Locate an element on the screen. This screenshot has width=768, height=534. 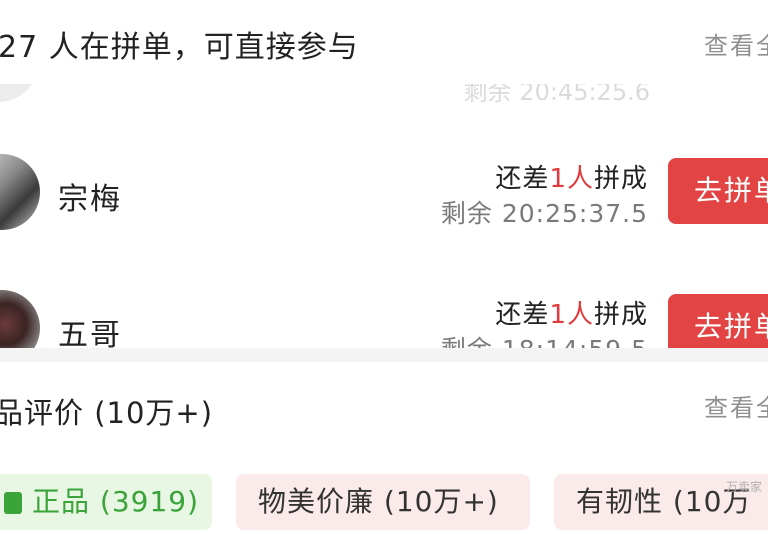
review-tag-label: 正品 (3919) is located at coordinates (116, 501).